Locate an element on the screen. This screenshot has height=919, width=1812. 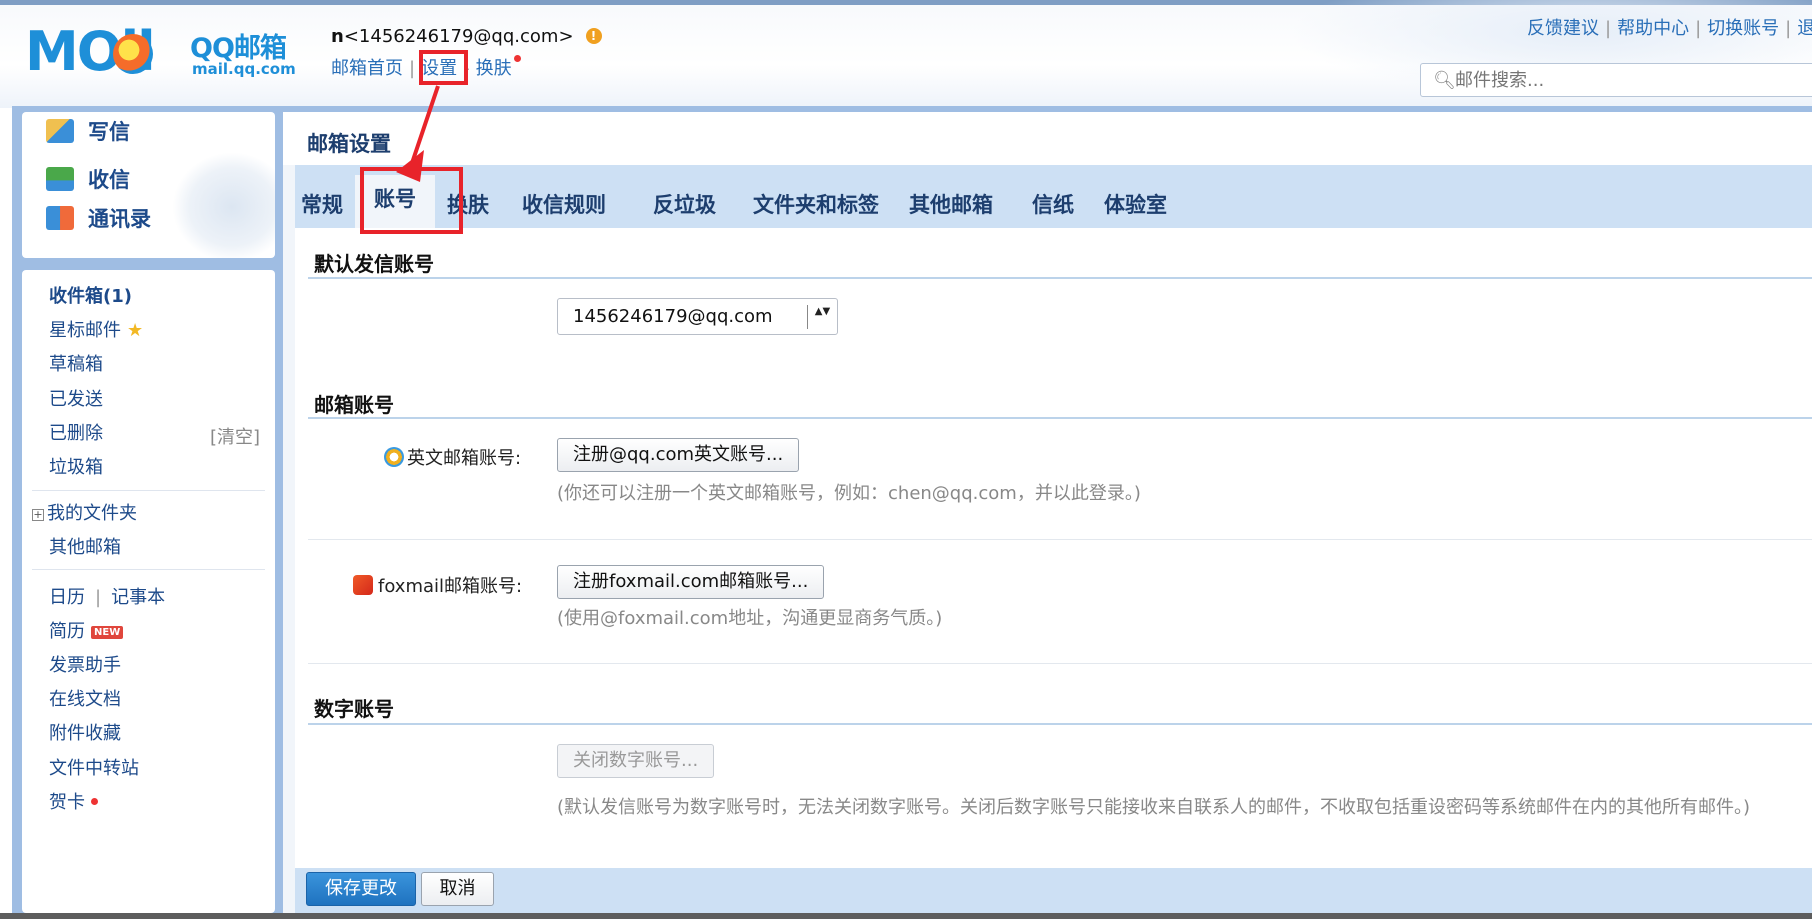
tab-folders-labels: 文件夹和标签 is located at coordinates (816, 204).